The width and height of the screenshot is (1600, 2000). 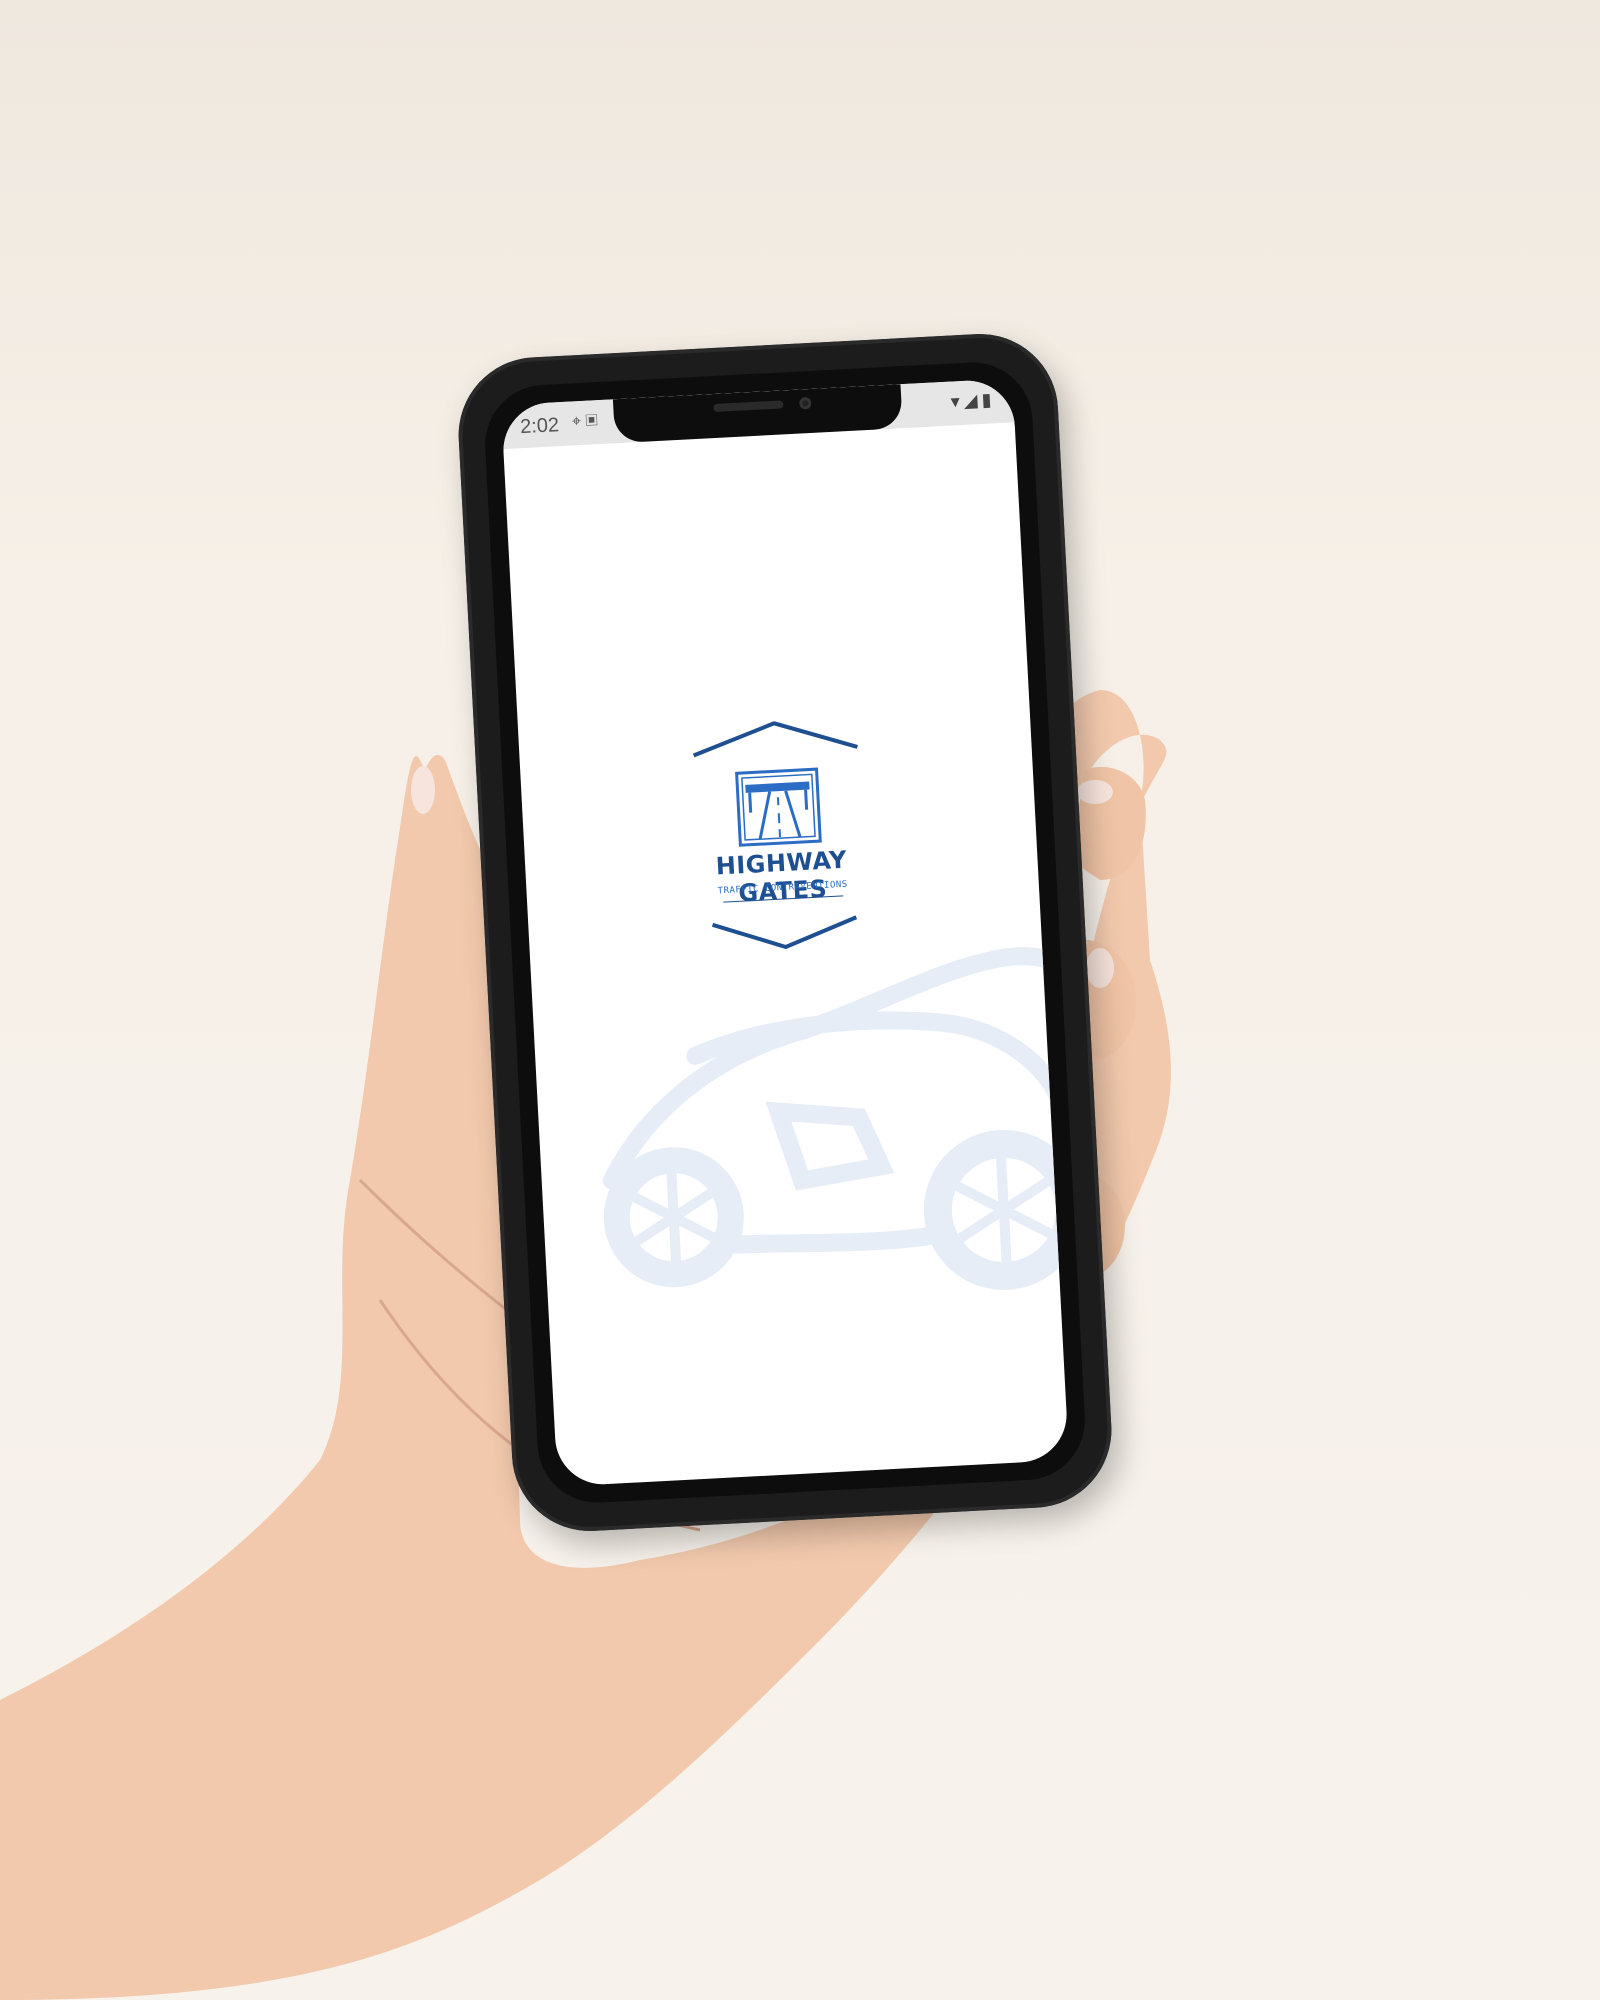 I want to click on system-icons: ▾◢▮, so click(x=973, y=400).